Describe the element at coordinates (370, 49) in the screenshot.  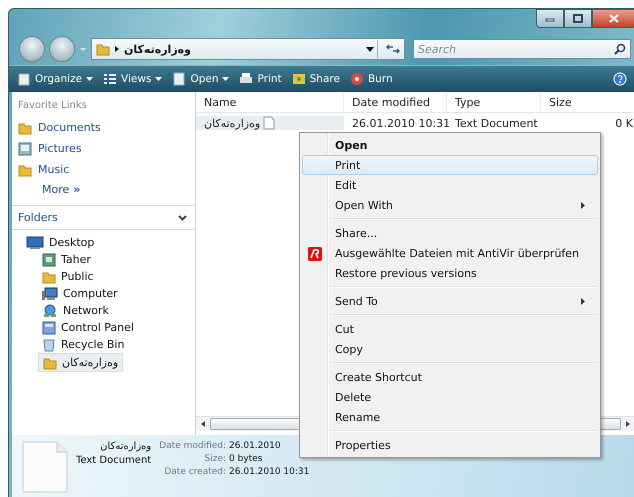
I see `dropdown-icon` at that location.